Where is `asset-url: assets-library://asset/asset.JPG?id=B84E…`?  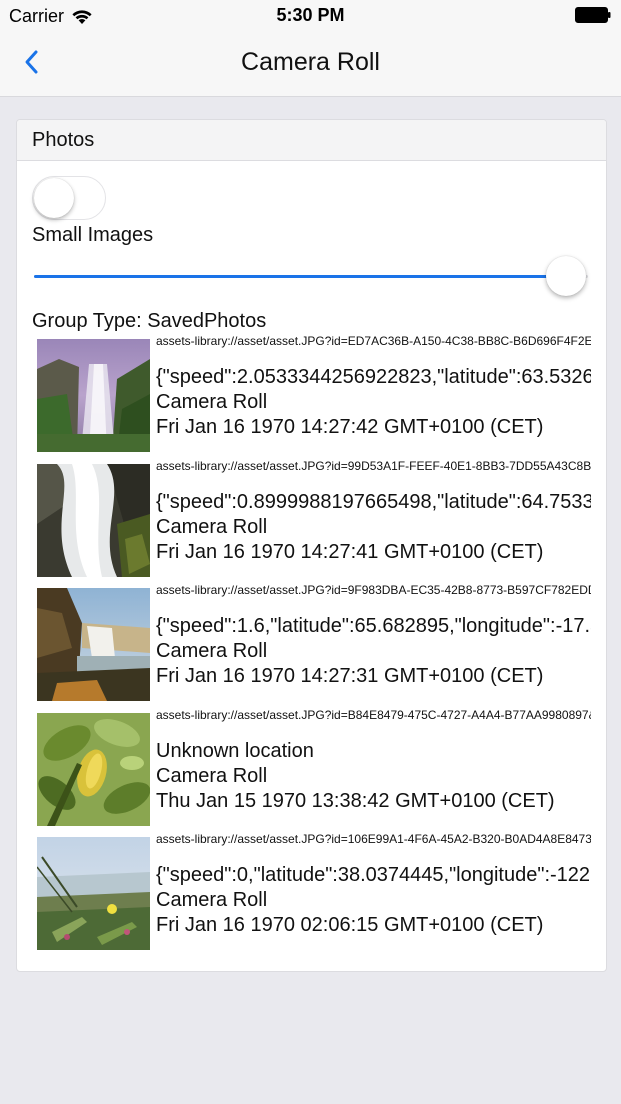
asset-url: assets-library://asset/asset.JPG?id=B84E… is located at coordinates (373, 714).